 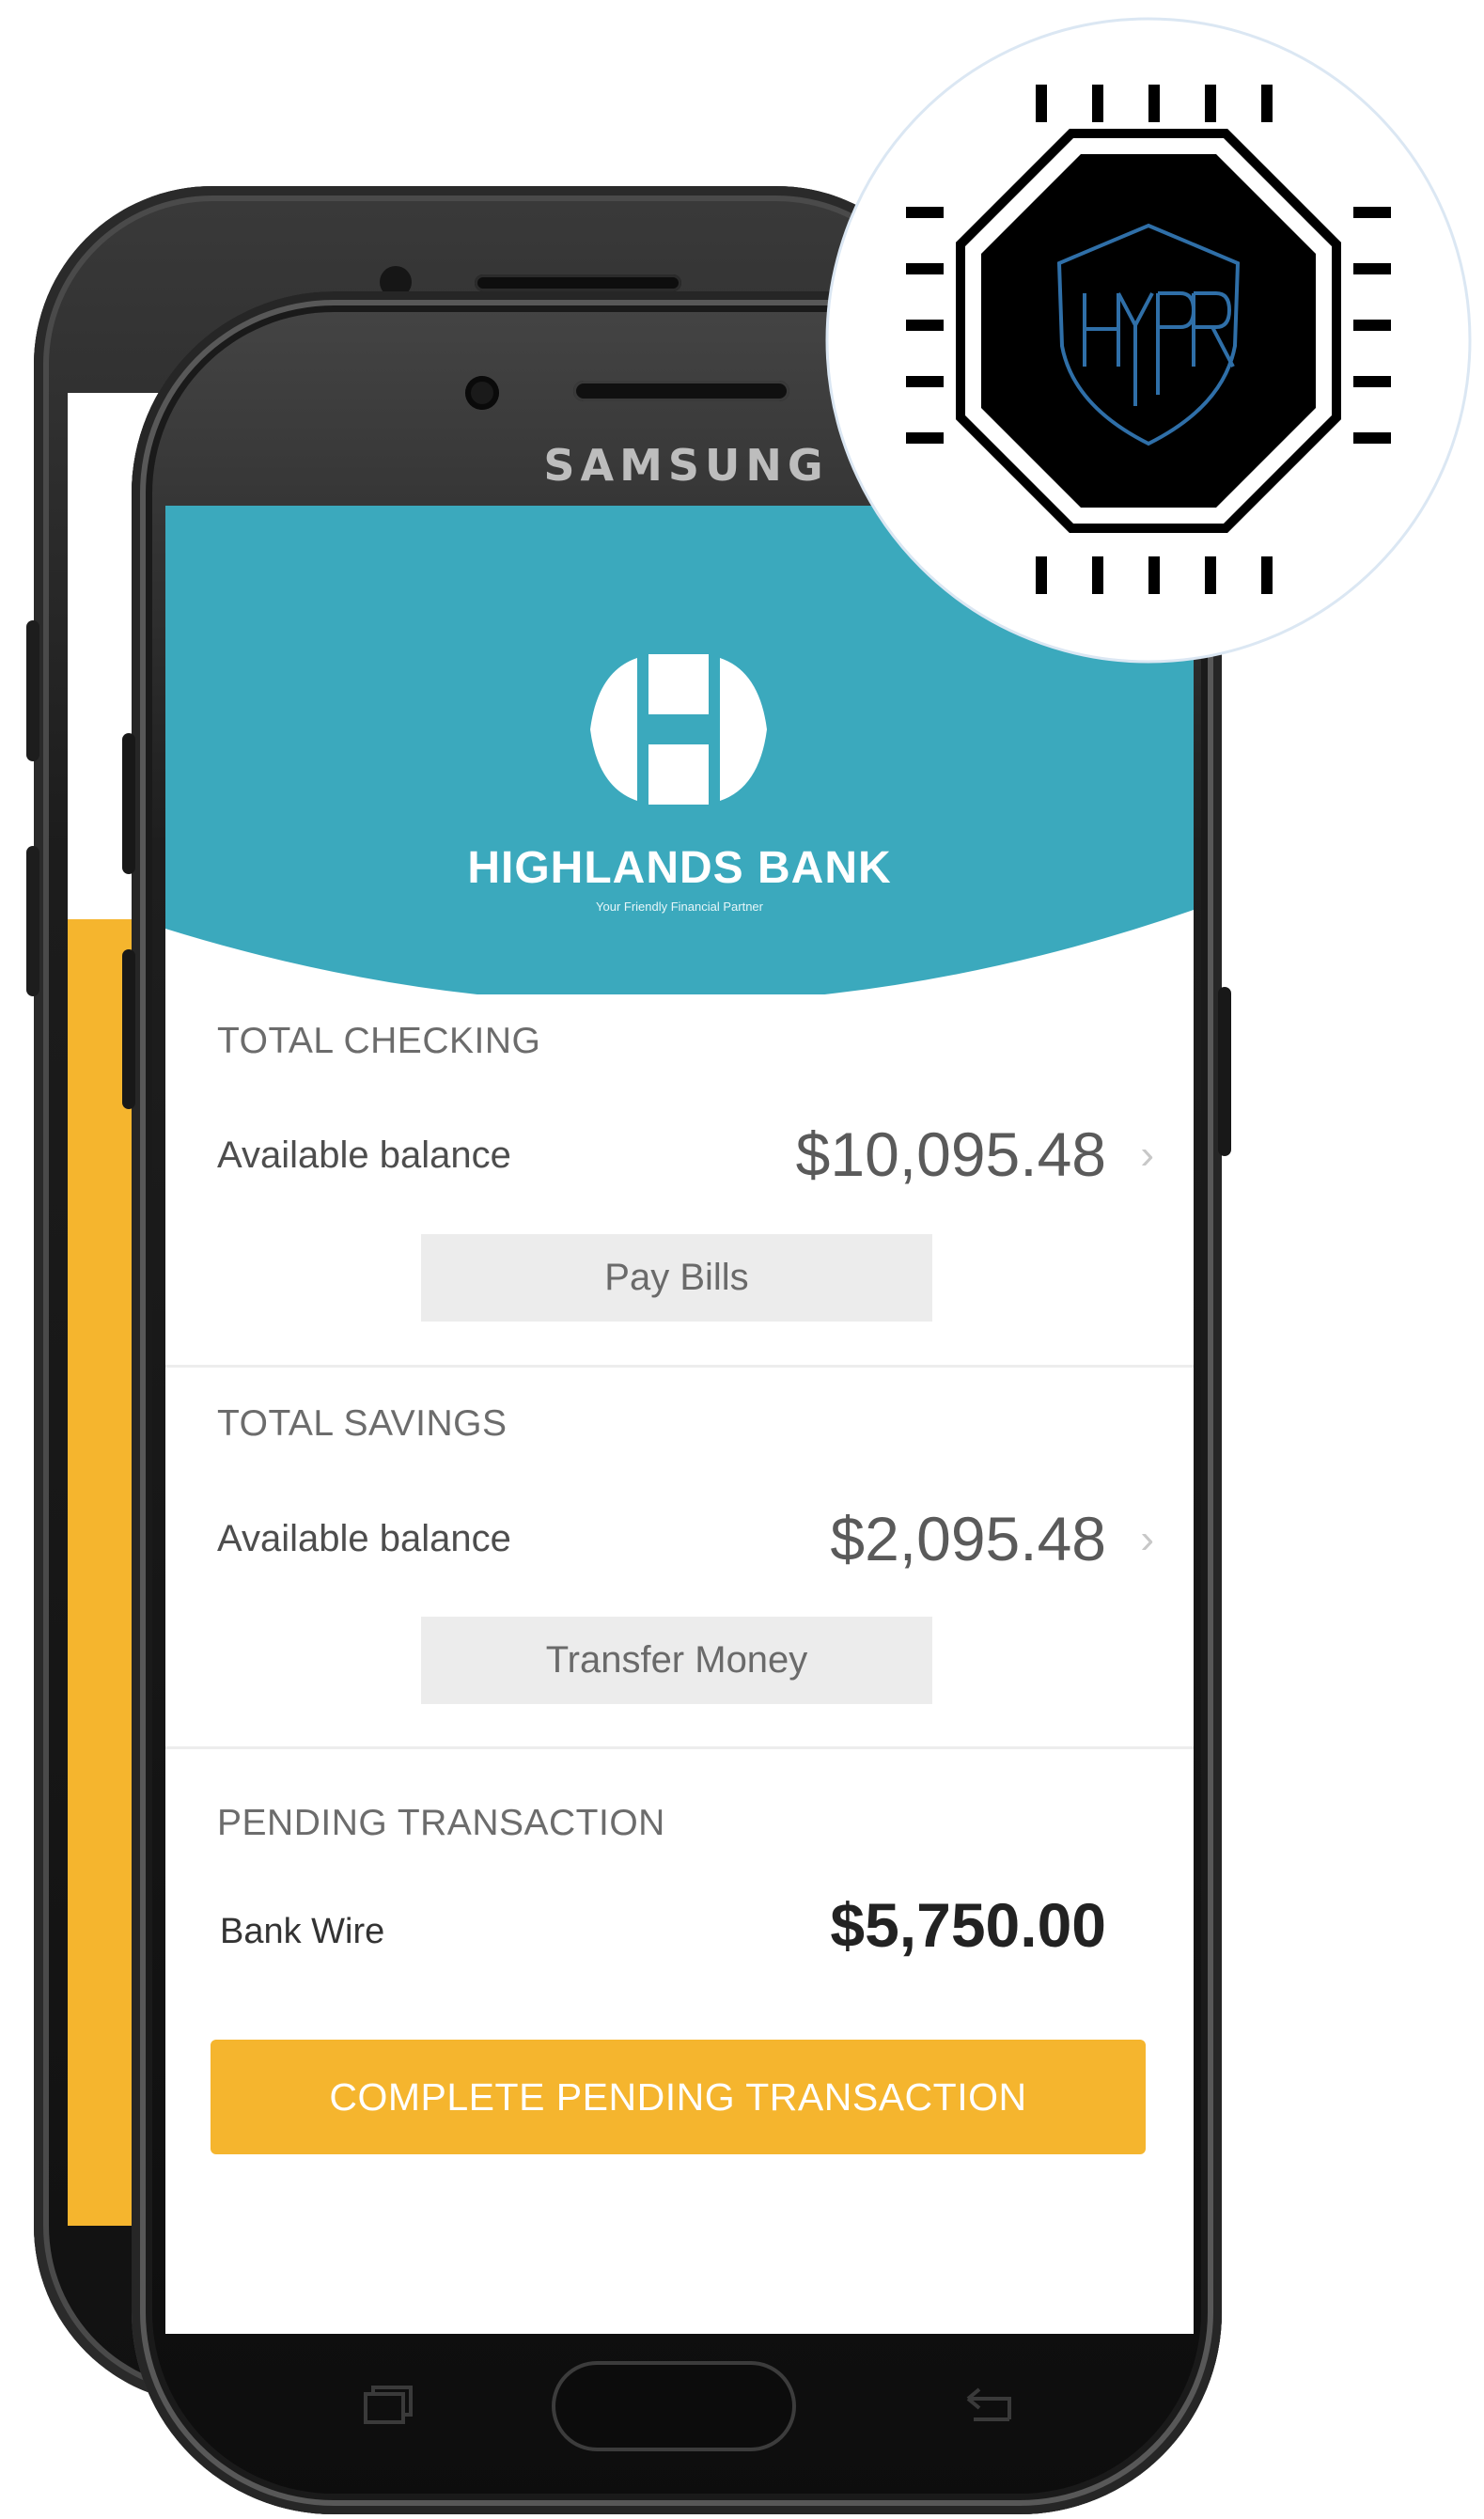 What do you see at coordinates (679, 907) in the screenshot?
I see `bank-tagline: Your Friendly Financial Partner` at bounding box center [679, 907].